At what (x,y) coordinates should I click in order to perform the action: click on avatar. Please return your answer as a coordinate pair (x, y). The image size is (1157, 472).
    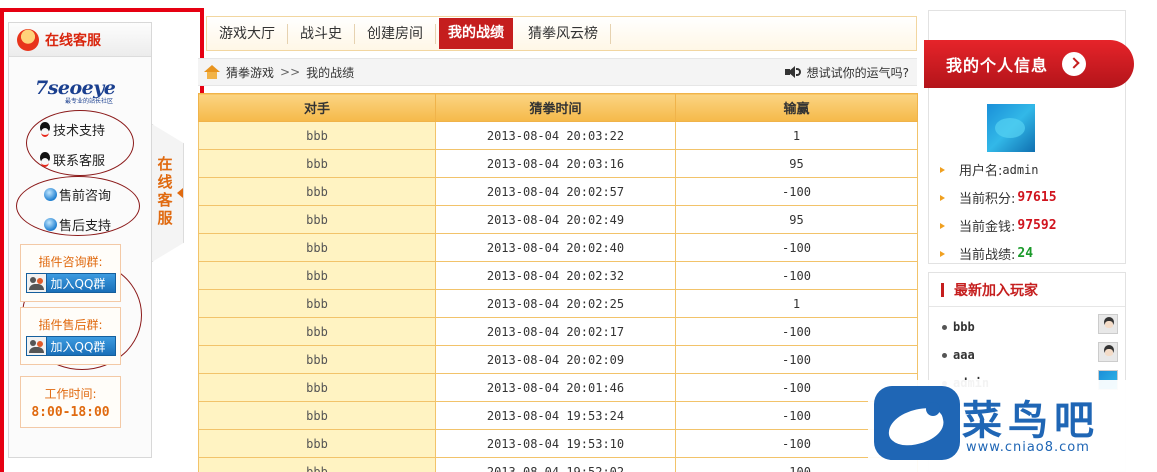
    Looking at the image, I should click on (1011, 128).